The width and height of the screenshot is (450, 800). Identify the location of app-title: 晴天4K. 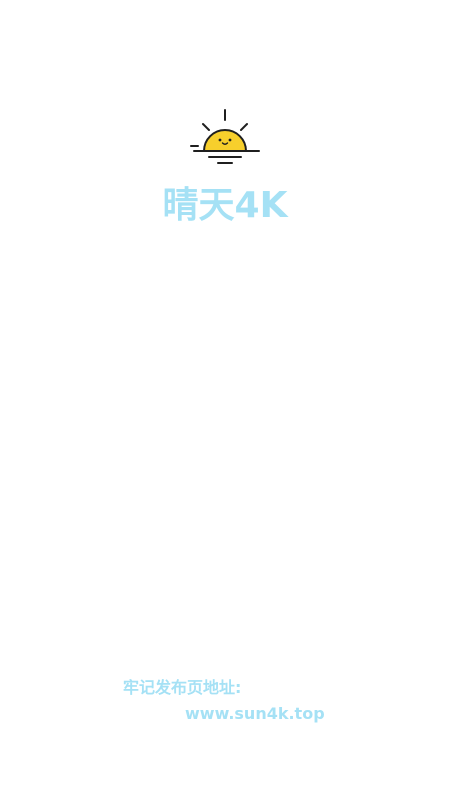
(225, 205).